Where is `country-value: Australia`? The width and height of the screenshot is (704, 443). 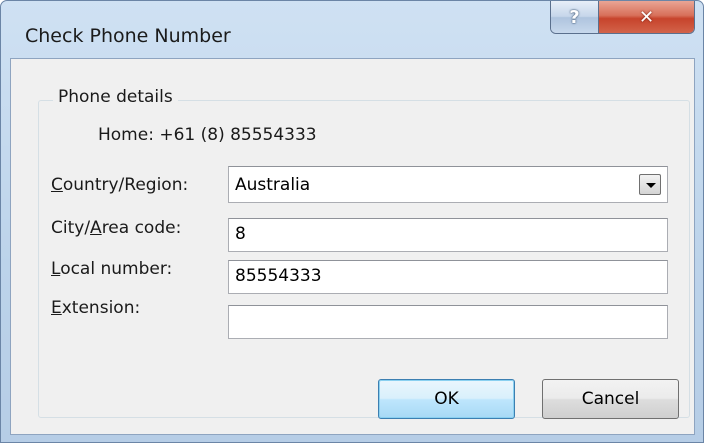
country-value: Australia is located at coordinates (273, 185).